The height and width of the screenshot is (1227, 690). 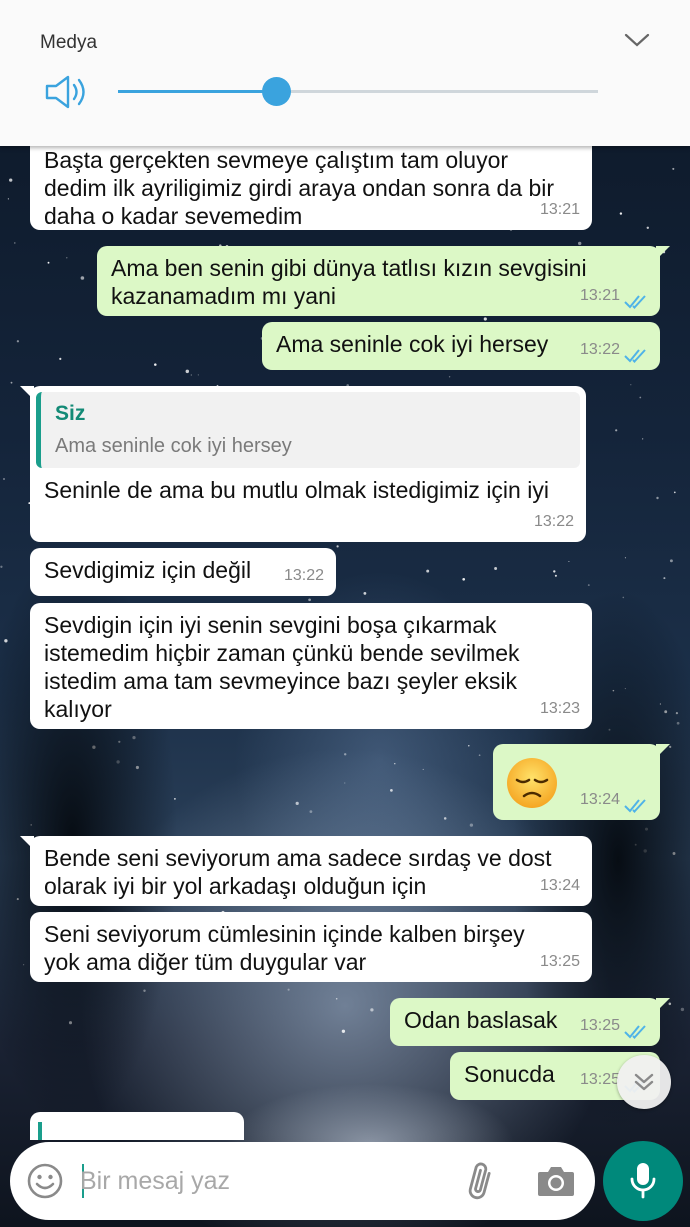 I want to click on message-incoming: Sevdigimiz için değil 13:22, so click(x=183, y=572).